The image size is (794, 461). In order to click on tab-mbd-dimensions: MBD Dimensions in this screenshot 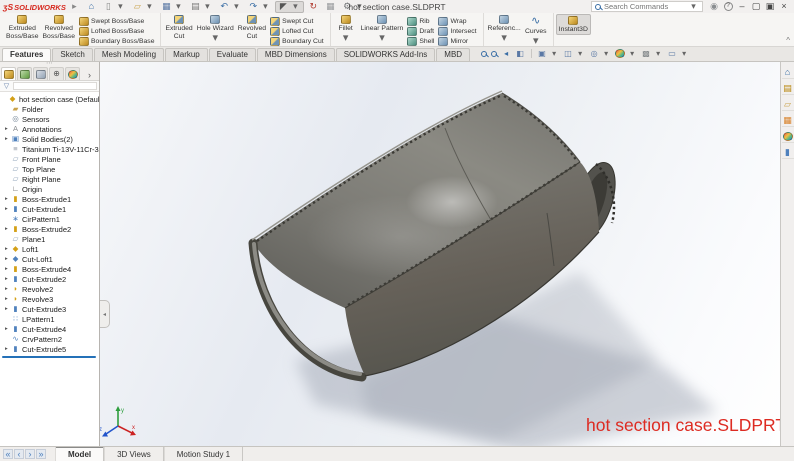, I will do `click(295, 54)`.